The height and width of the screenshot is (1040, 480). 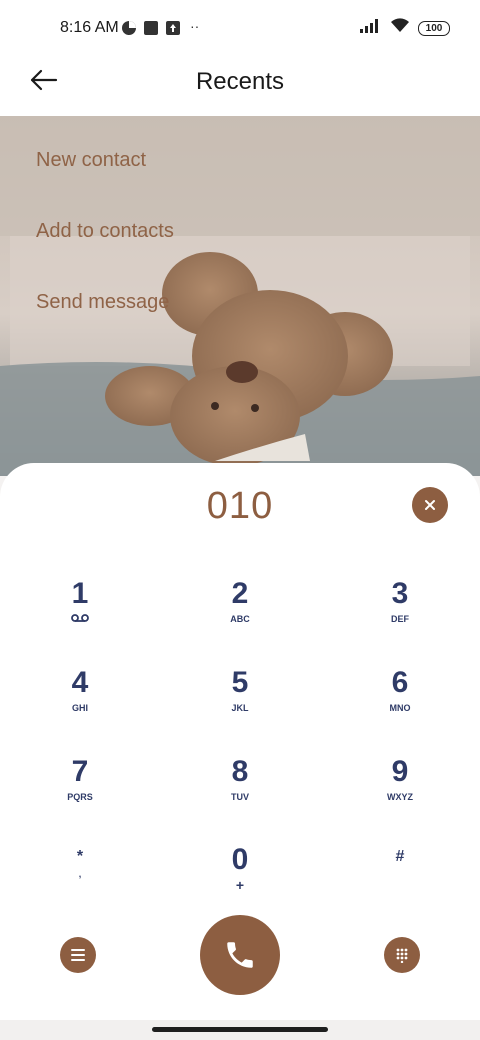 I want to click on key-2: 2 ABC, so click(x=240, y=612).